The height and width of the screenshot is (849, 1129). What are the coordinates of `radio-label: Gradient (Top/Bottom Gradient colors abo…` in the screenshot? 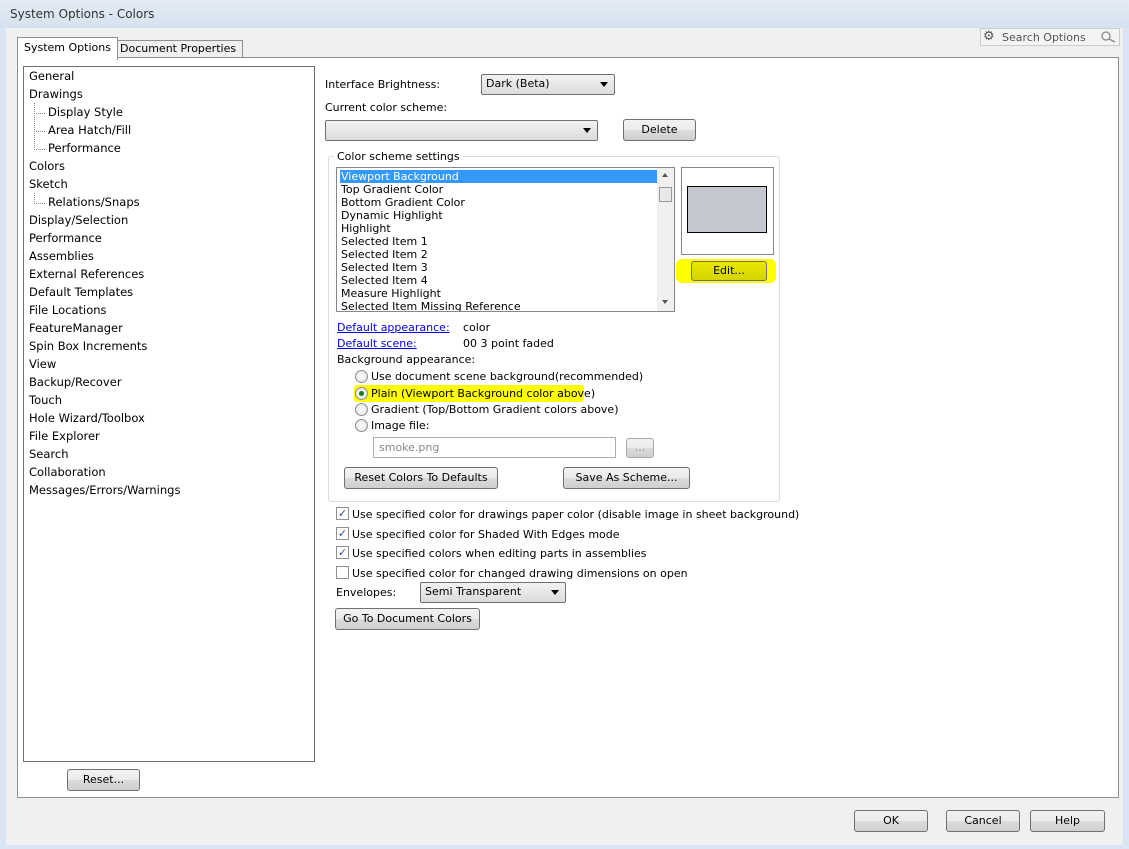 It's located at (495, 409).